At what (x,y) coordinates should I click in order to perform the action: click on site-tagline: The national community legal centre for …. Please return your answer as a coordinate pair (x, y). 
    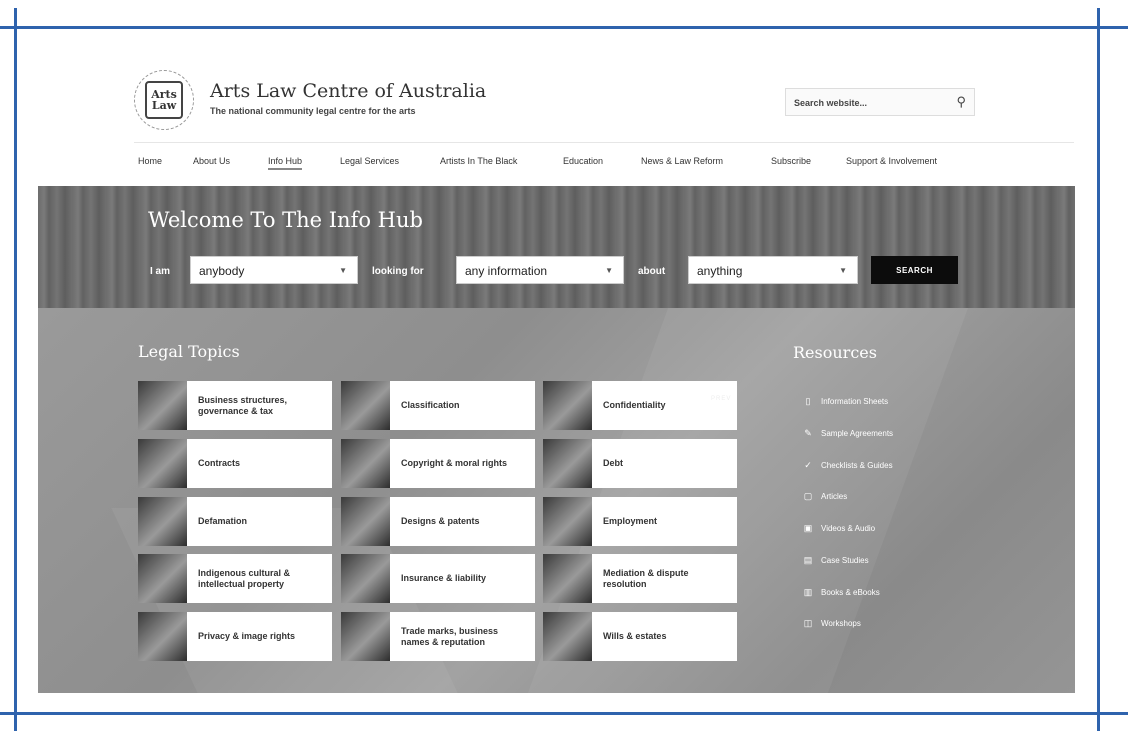
    Looking at the image, I should click on (313, 111).